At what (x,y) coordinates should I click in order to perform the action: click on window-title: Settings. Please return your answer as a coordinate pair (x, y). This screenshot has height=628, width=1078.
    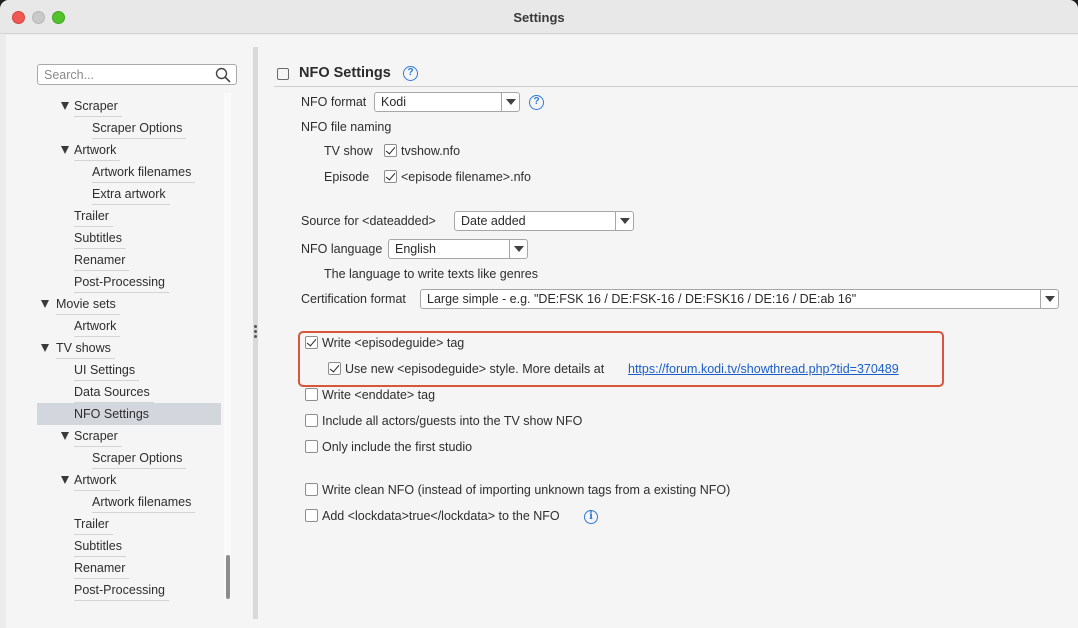
    Looking at the image, I should click on (539, 17).